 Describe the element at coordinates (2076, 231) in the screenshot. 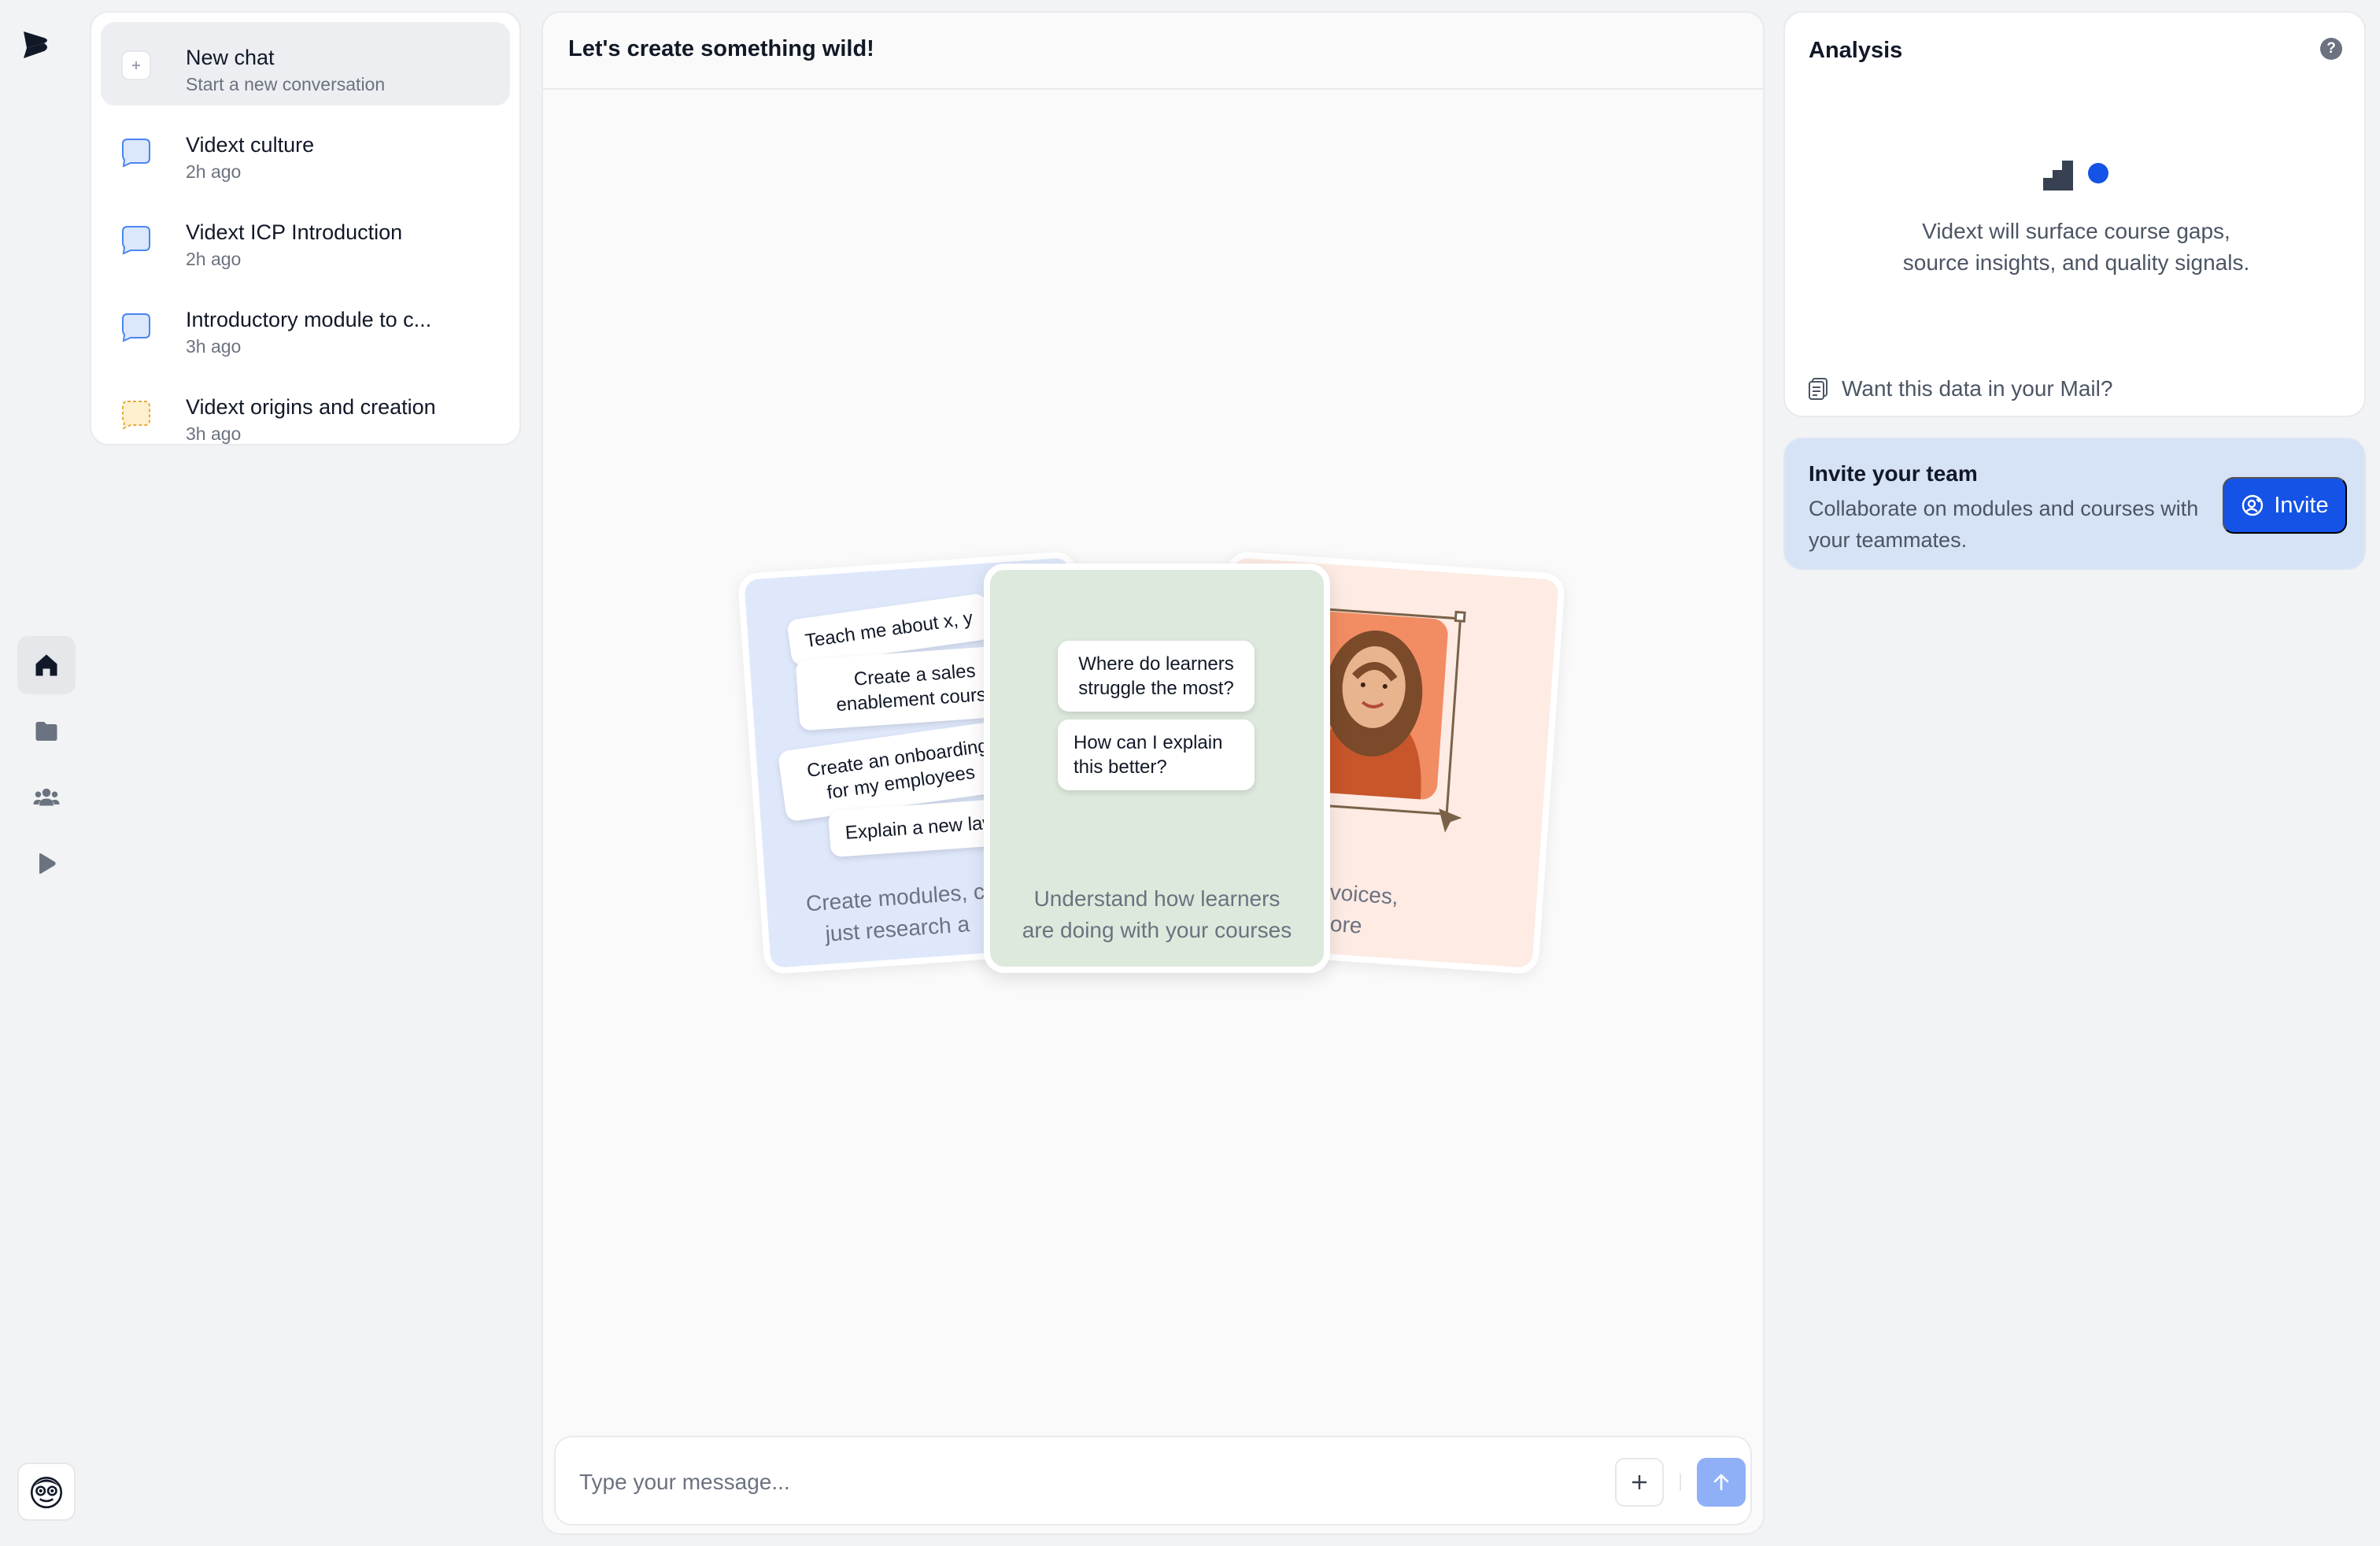

I see `analysis-text-line: Vidext will surface course gaps,` at that location.